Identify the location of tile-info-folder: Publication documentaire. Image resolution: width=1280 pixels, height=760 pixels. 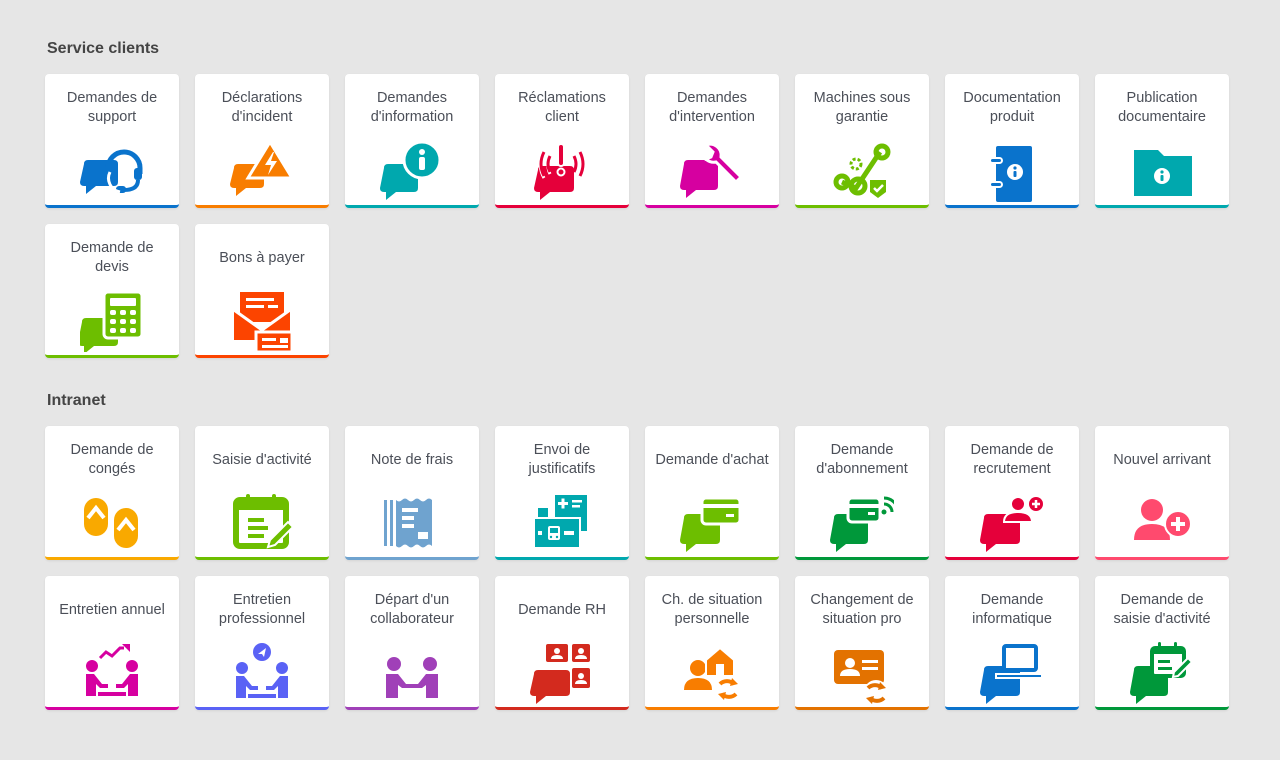
(1162, 141).